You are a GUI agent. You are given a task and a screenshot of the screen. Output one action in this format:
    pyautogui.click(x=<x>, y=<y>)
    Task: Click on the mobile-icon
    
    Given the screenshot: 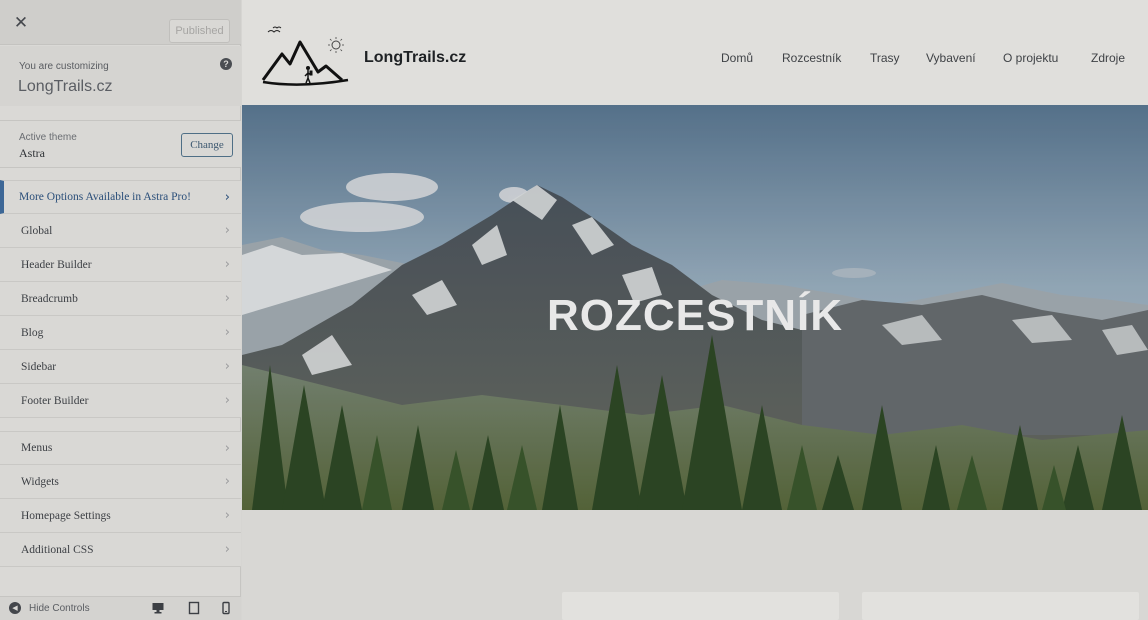 What is the action you would take?
    pyautogui.click(x=226, y=608)
    